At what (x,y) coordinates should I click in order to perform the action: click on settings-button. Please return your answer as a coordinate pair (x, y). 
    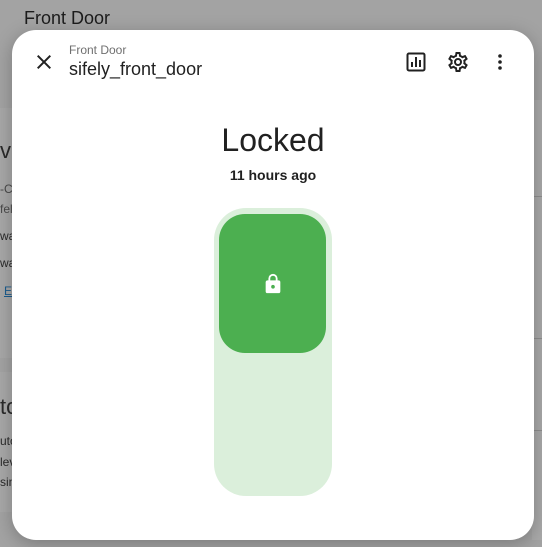
    Looking at the image, I should click on (458, 62).